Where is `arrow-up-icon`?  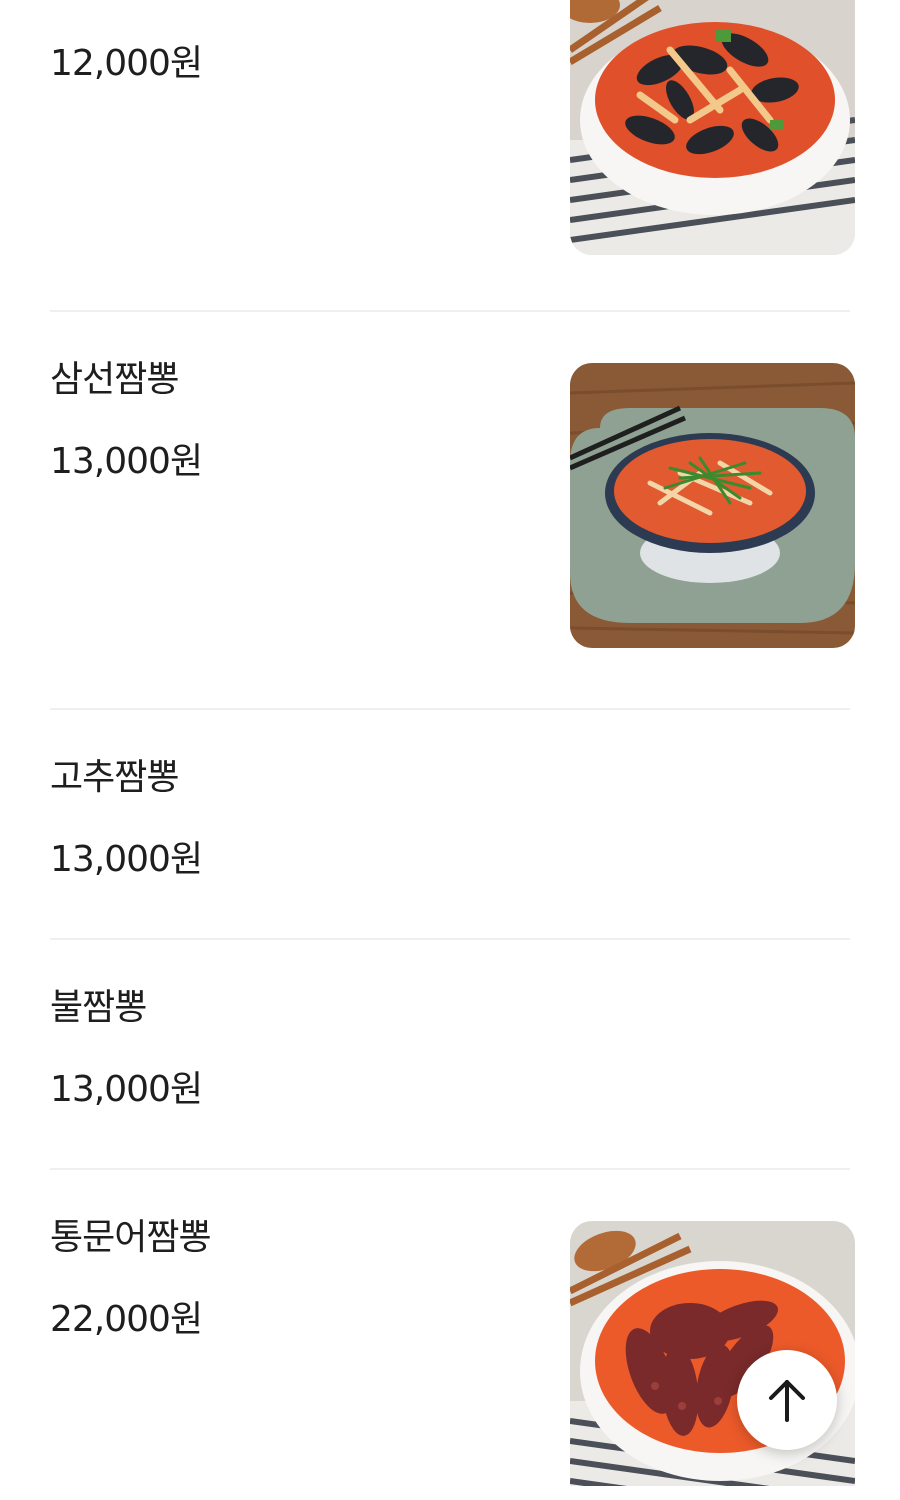 arrow-up-icon is located at coordinates (787, 1401).